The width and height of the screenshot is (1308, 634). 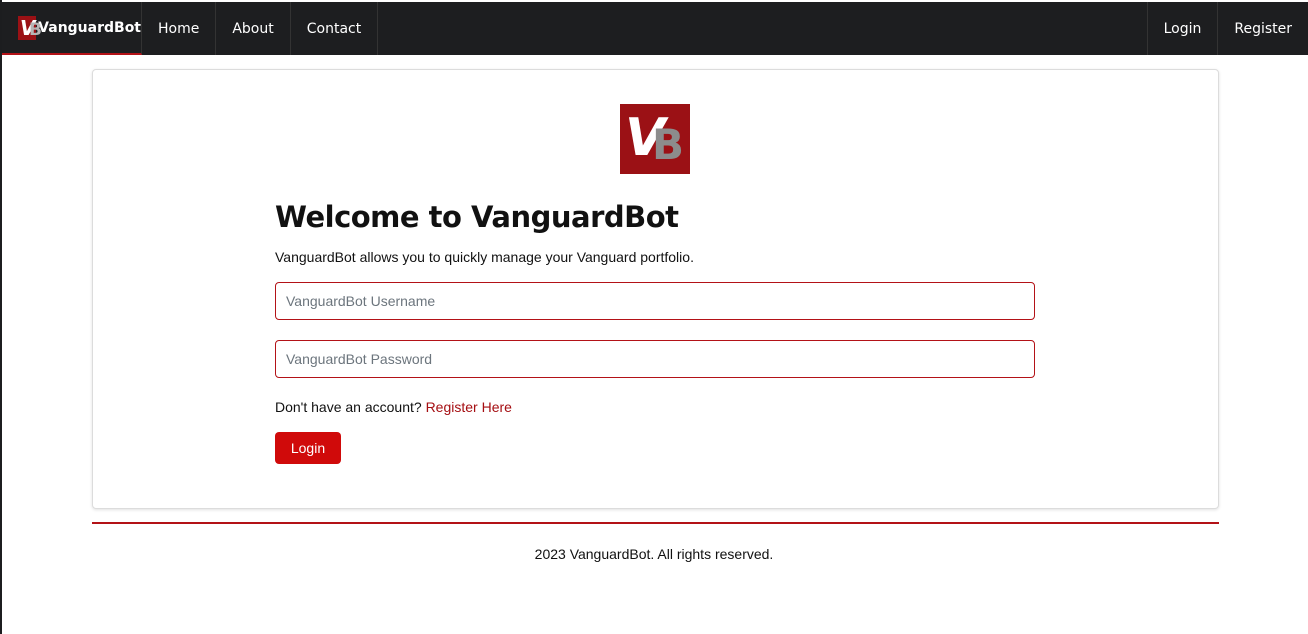 What do you see at coordinates (1, 317) in the screenshot?
I see `window-edge` at bounding box center [1, 317].